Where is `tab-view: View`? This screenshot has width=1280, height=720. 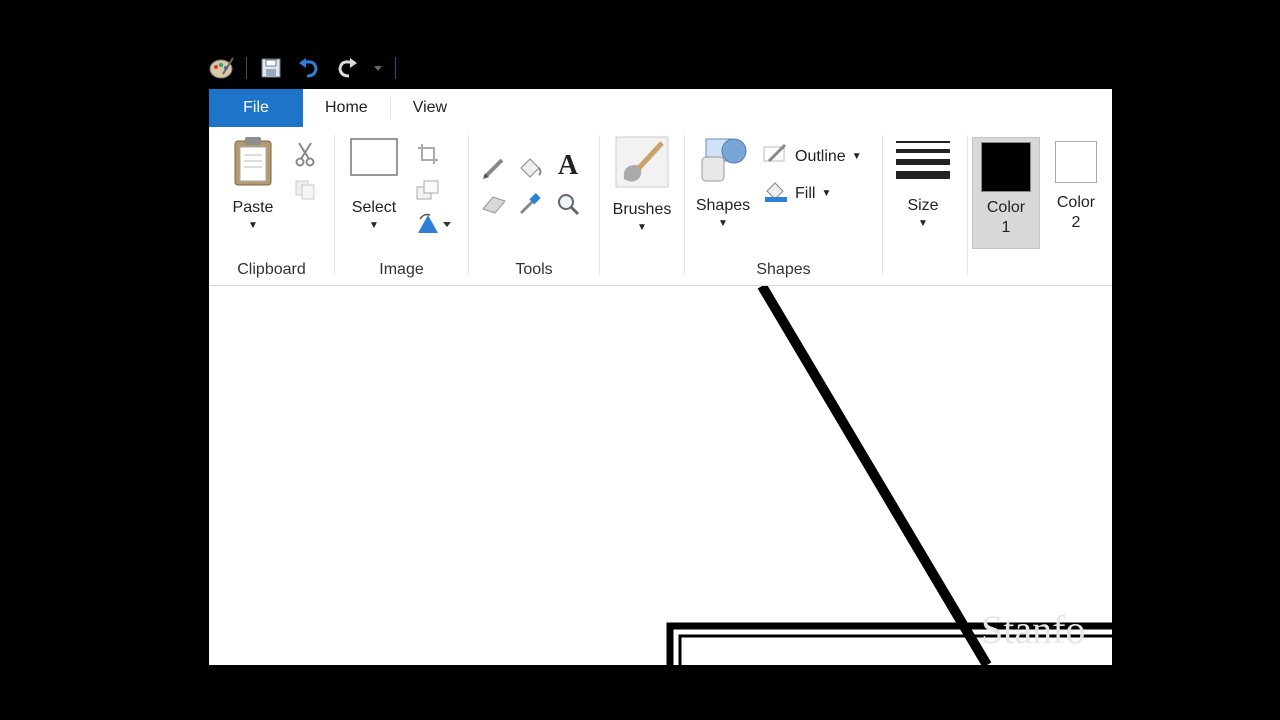
tab-view: View is located at coordinates (430, 108).